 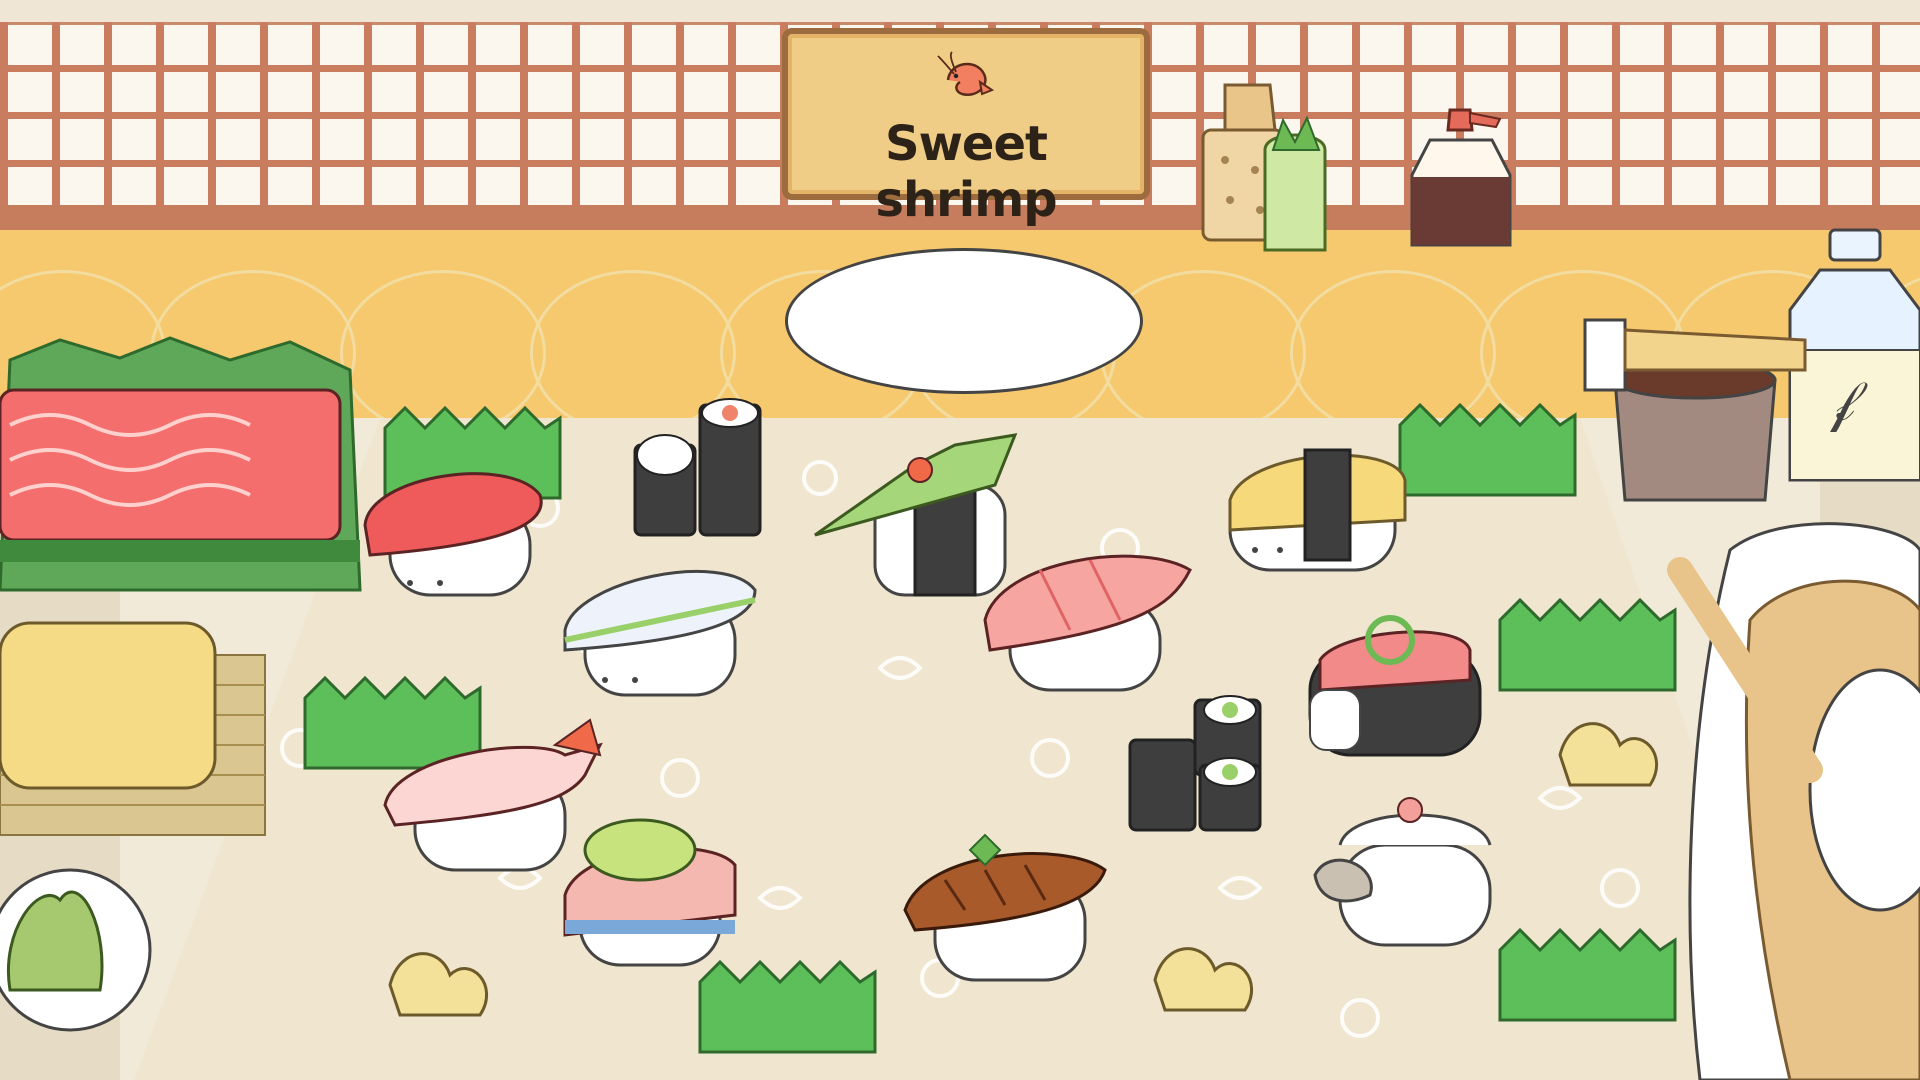 I want to click on order-title: Sweet shrimp, so click(x=966, y=172).